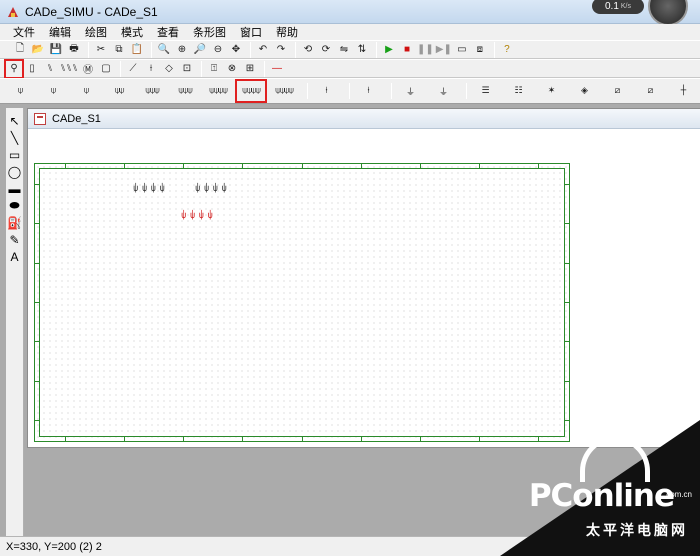 The image size is (700, 556). I want to click on sensor-button: ◇, so click(169, 69).